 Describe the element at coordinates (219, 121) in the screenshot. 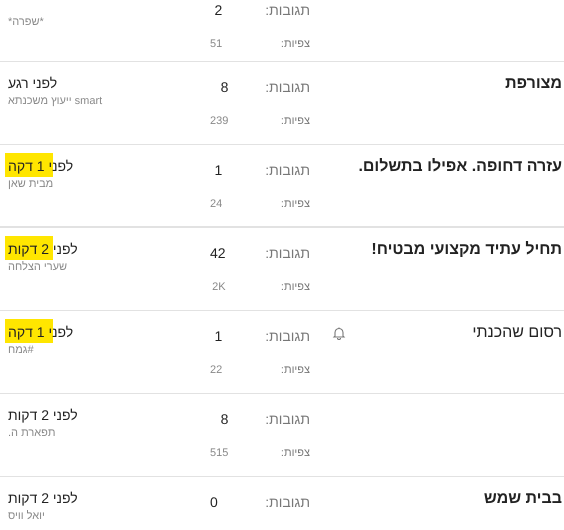

I see `views-count: 239` at that location.